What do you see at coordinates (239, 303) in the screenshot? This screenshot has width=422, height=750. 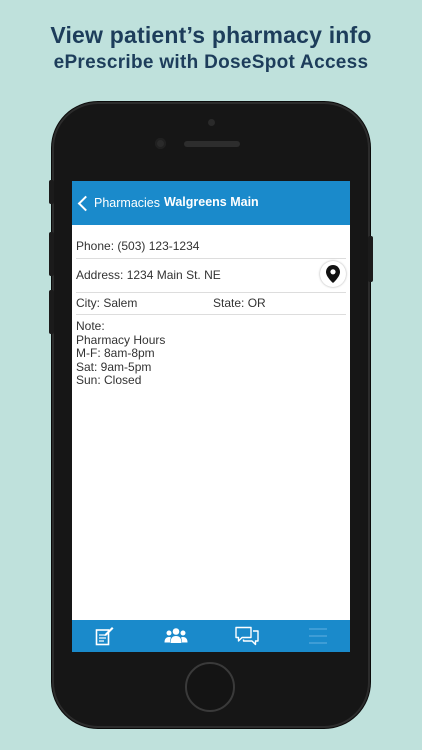 I see `state: State: OR` at bounding box center [239, 303].